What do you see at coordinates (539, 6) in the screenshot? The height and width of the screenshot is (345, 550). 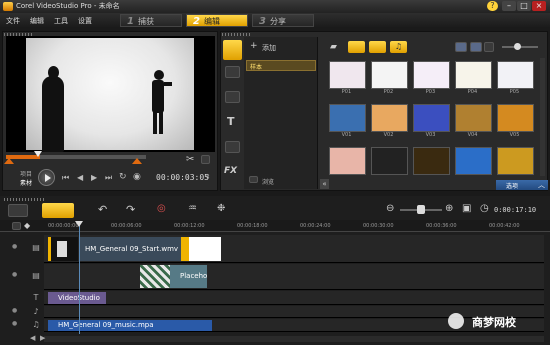 I see `close-button: ×` at bounding box center [539, 6].